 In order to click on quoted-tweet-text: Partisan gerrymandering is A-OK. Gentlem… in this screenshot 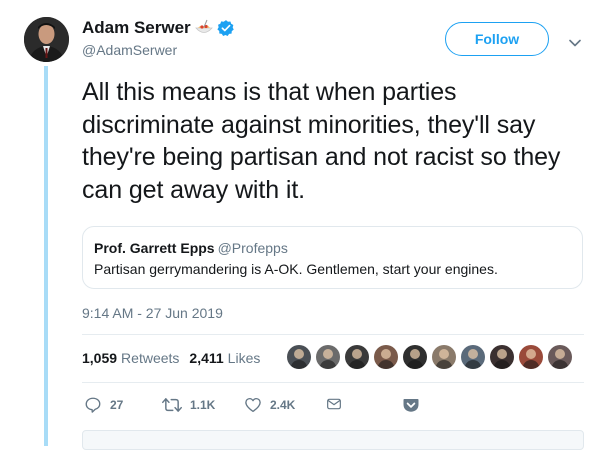, I will do `click(296, 269)`.